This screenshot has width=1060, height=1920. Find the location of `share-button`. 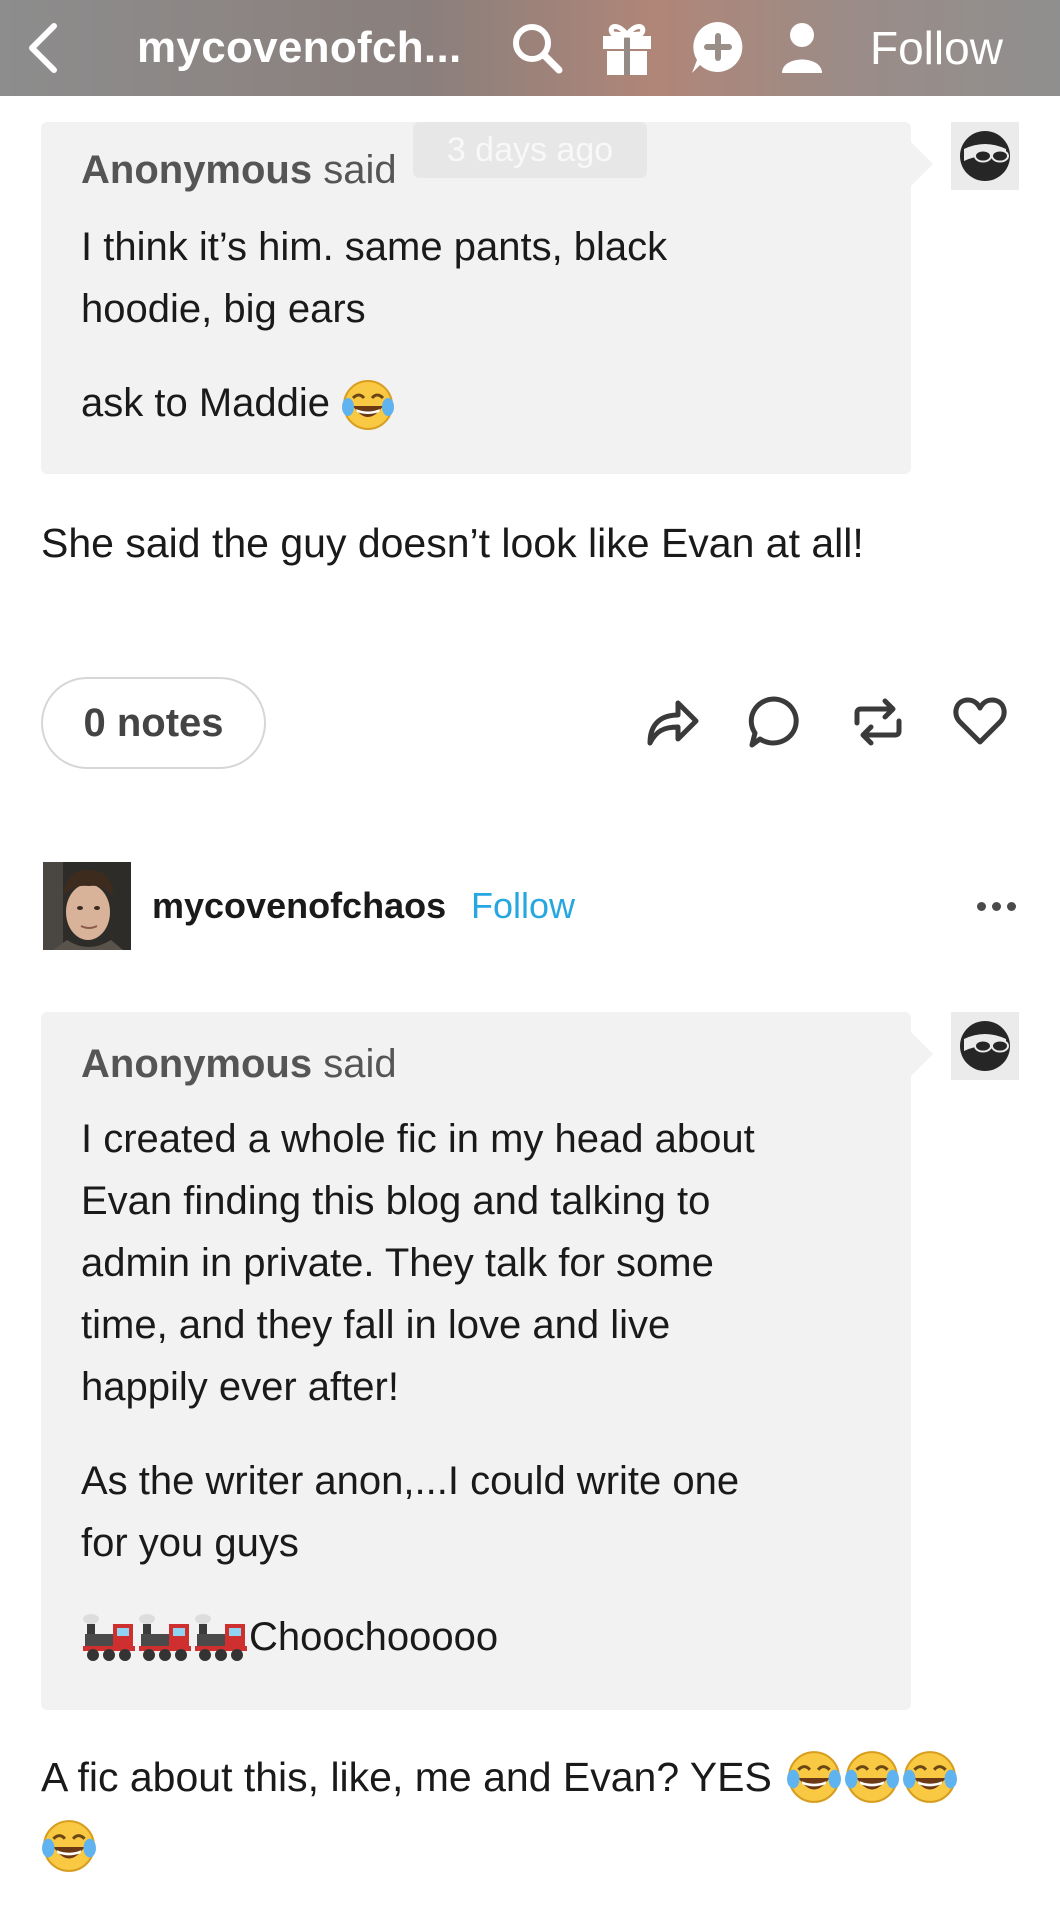

share-button is located at coordinates (672, 722).